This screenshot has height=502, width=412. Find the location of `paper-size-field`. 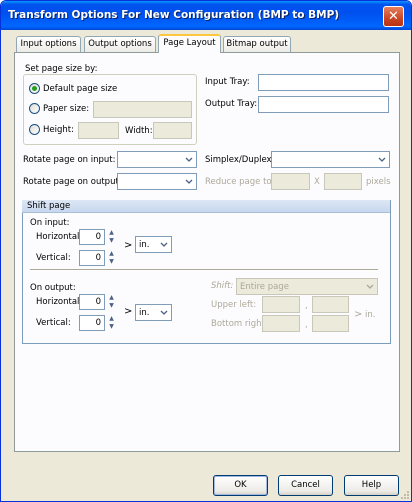

paper-size-field is located at coordinates (142, 109).